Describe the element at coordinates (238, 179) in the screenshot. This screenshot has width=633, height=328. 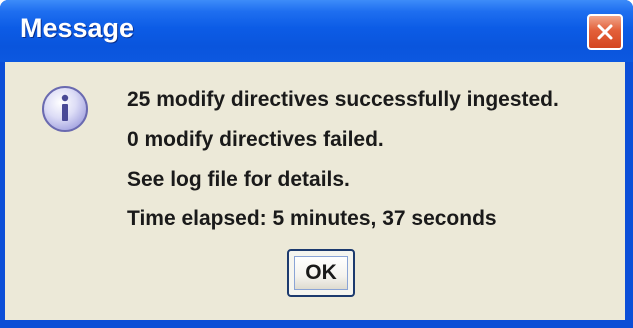
I see `message-line-log: See log file for details.` at that location.